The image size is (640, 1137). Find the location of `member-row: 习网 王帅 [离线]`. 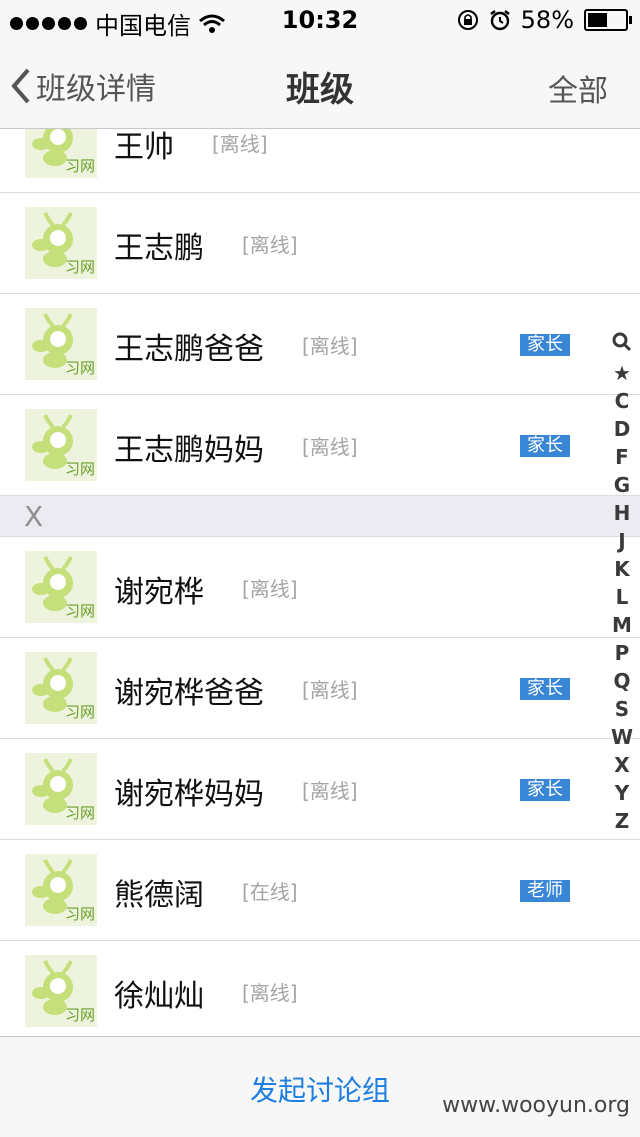

member-row: 习网 王帅 [离线] is located at coordinates (320, 161).